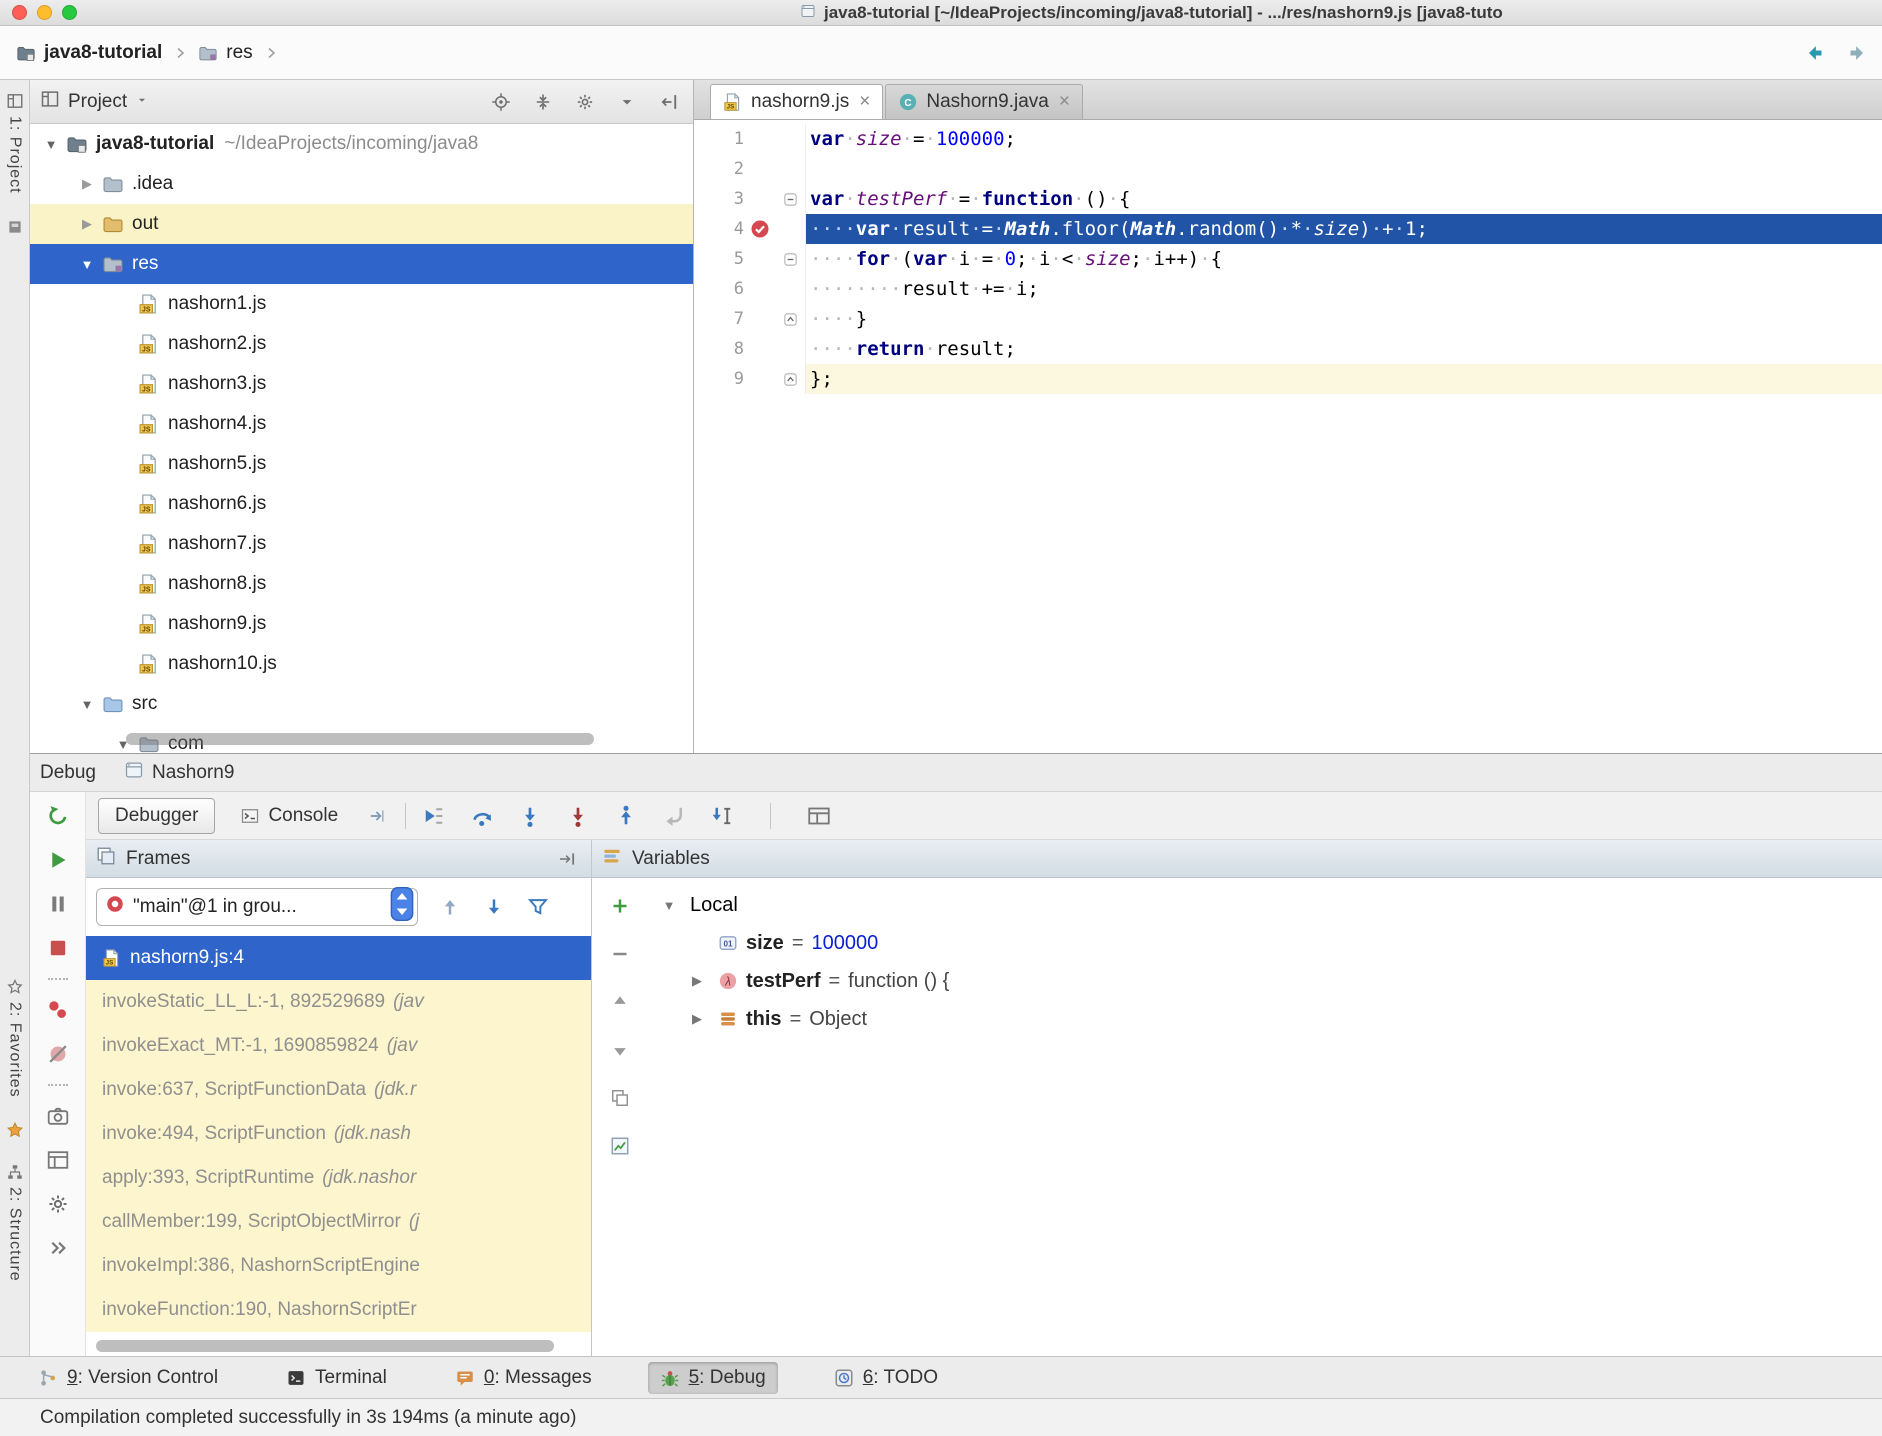 The width and height of the screenshot is (1882, 1436). What do you see at coordinates (44, 12) in the screenshot?
I see `minimize-window-button` at bounding box center [44, 12].